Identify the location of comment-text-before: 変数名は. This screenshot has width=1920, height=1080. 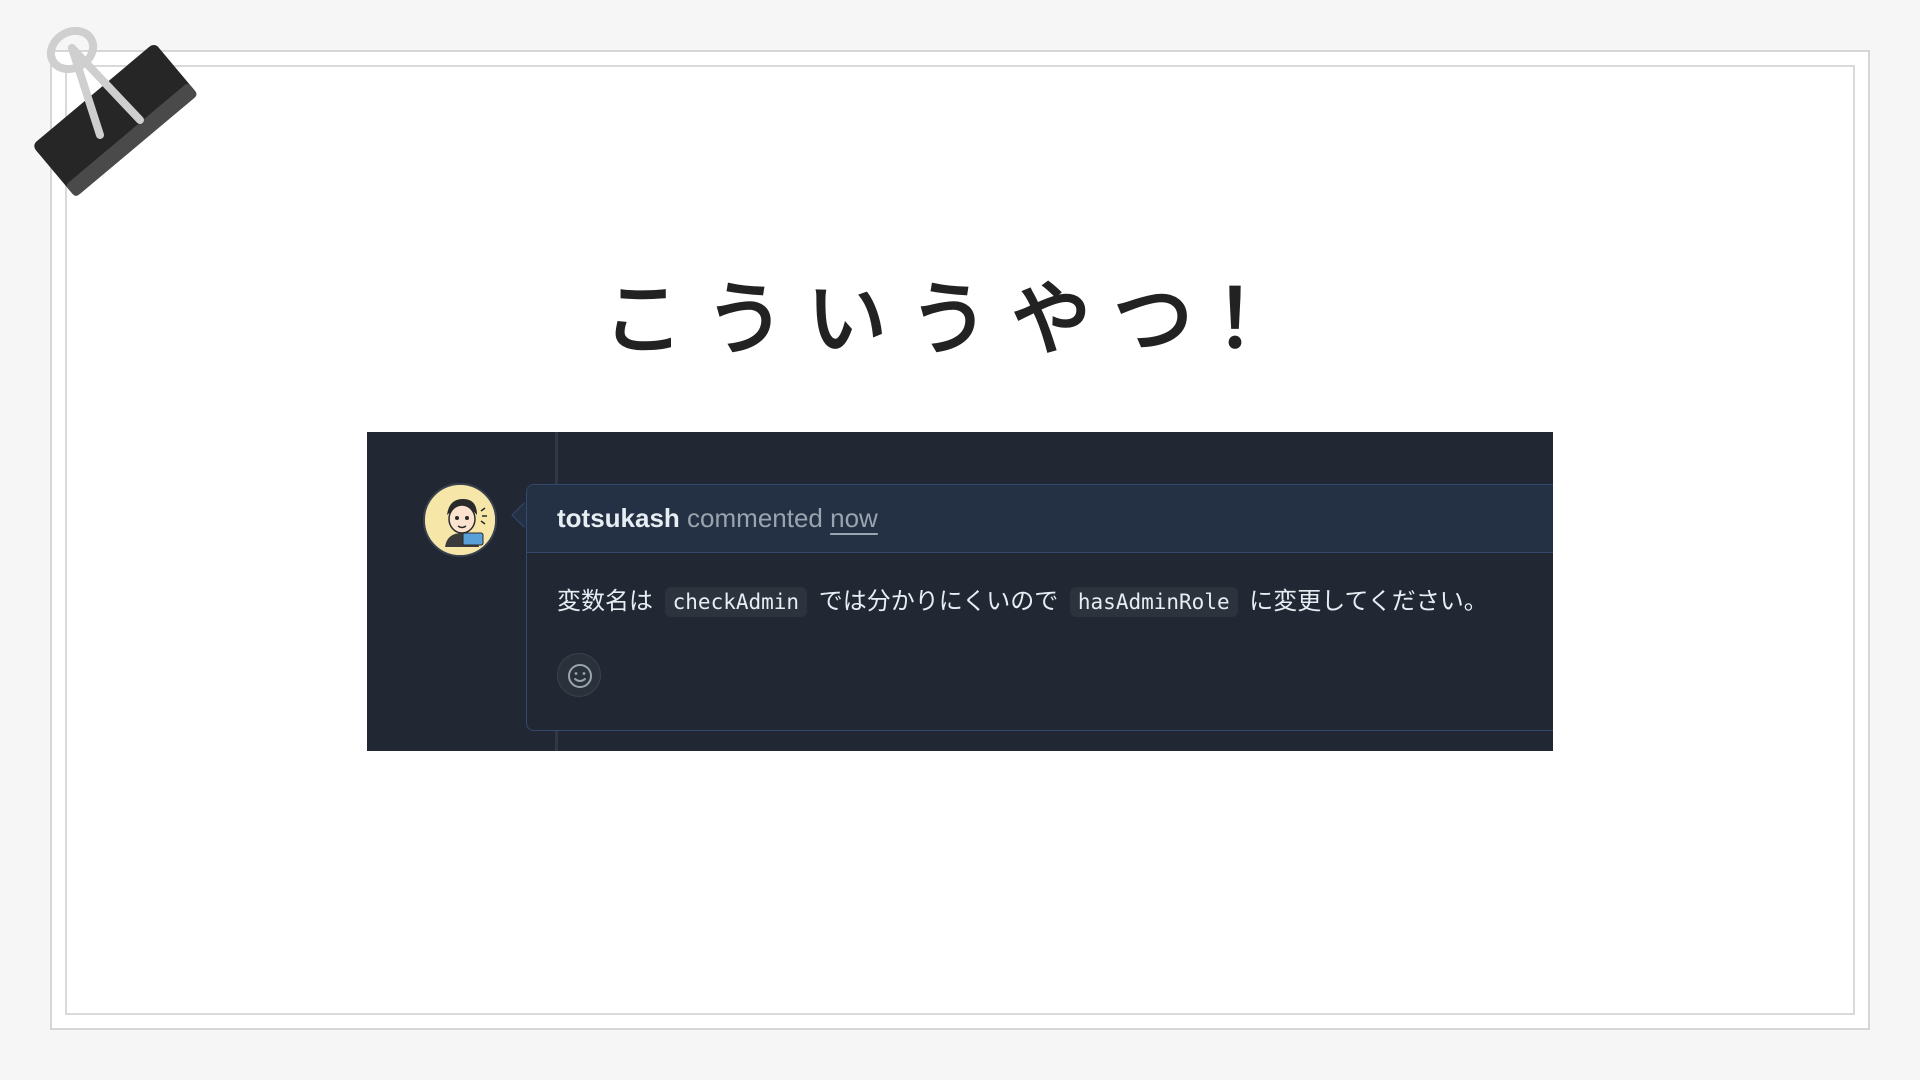
(605, 601).